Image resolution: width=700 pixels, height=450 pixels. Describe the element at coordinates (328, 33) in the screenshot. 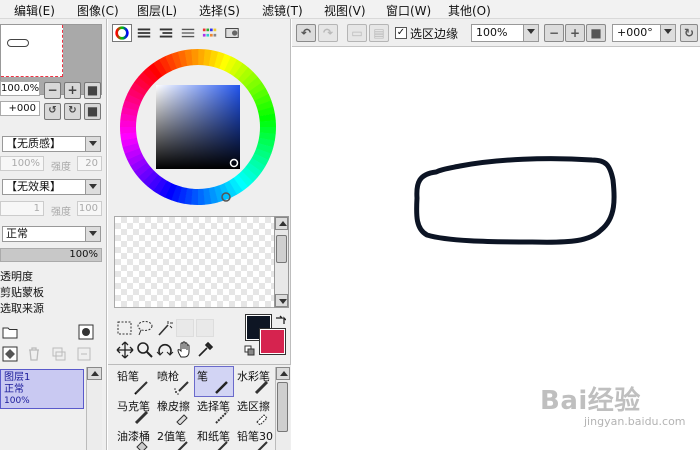

I see `redo-button: ↷` at that location.